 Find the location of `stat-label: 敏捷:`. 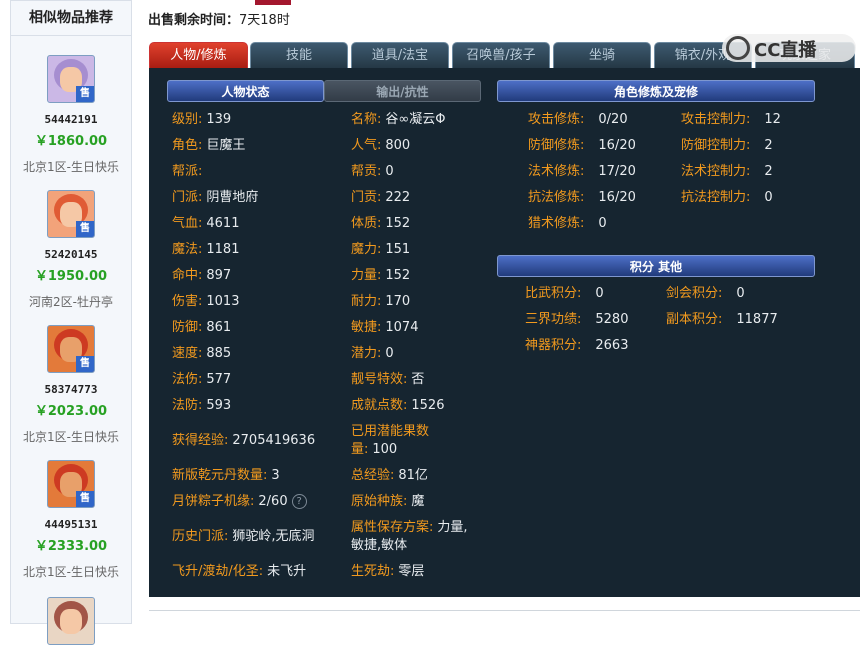

stat-label: 敏捷: is located at coordinates (366, 327).